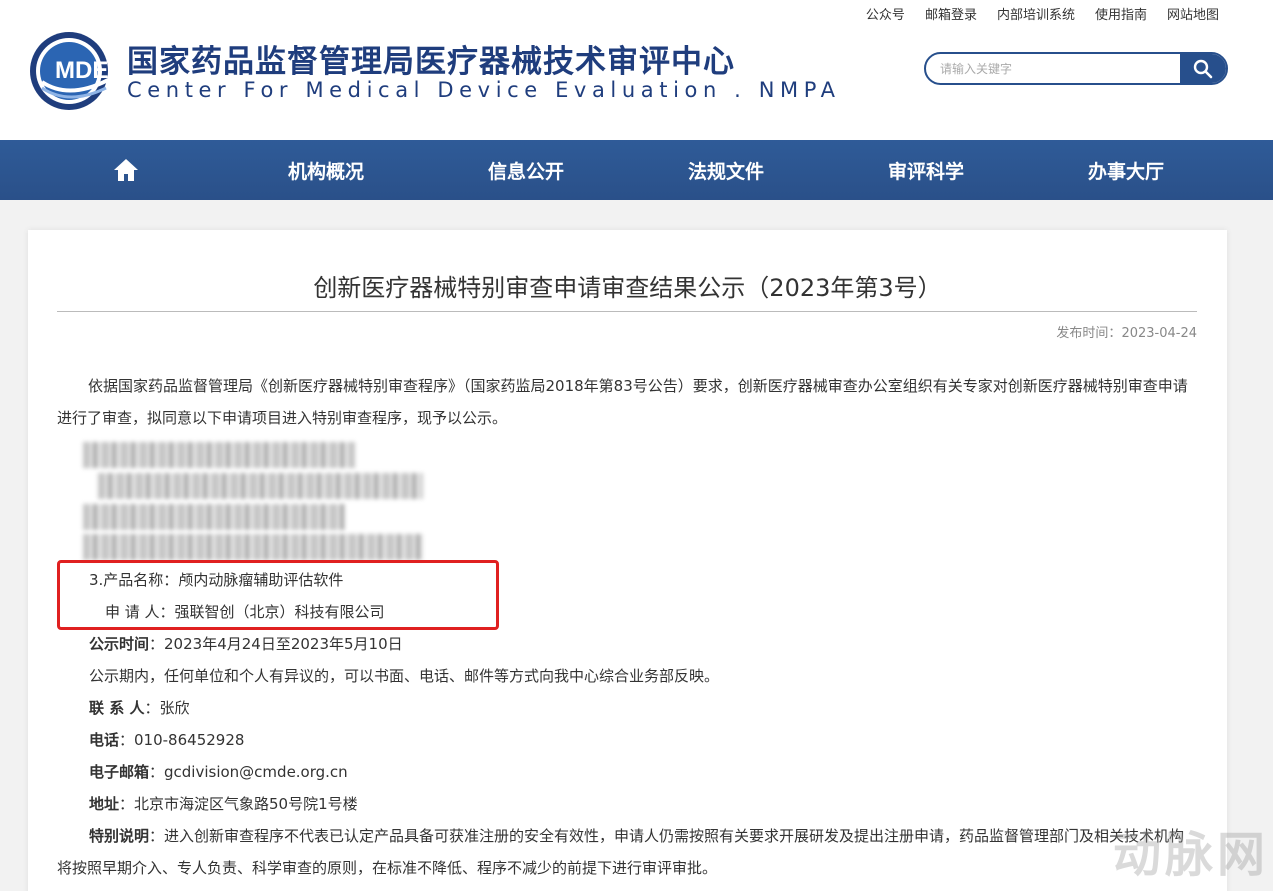  I want to click on applicant-label: 申 请 人：, so click(140, 612).